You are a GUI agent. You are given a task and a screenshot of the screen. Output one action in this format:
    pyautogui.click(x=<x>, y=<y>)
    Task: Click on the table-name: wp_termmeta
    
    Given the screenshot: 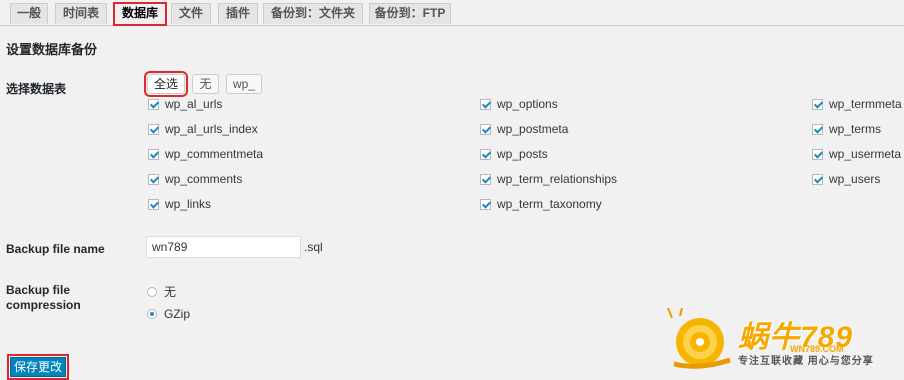 What is the action you would take?
    pyautogui.click(x=865, y=104)
    